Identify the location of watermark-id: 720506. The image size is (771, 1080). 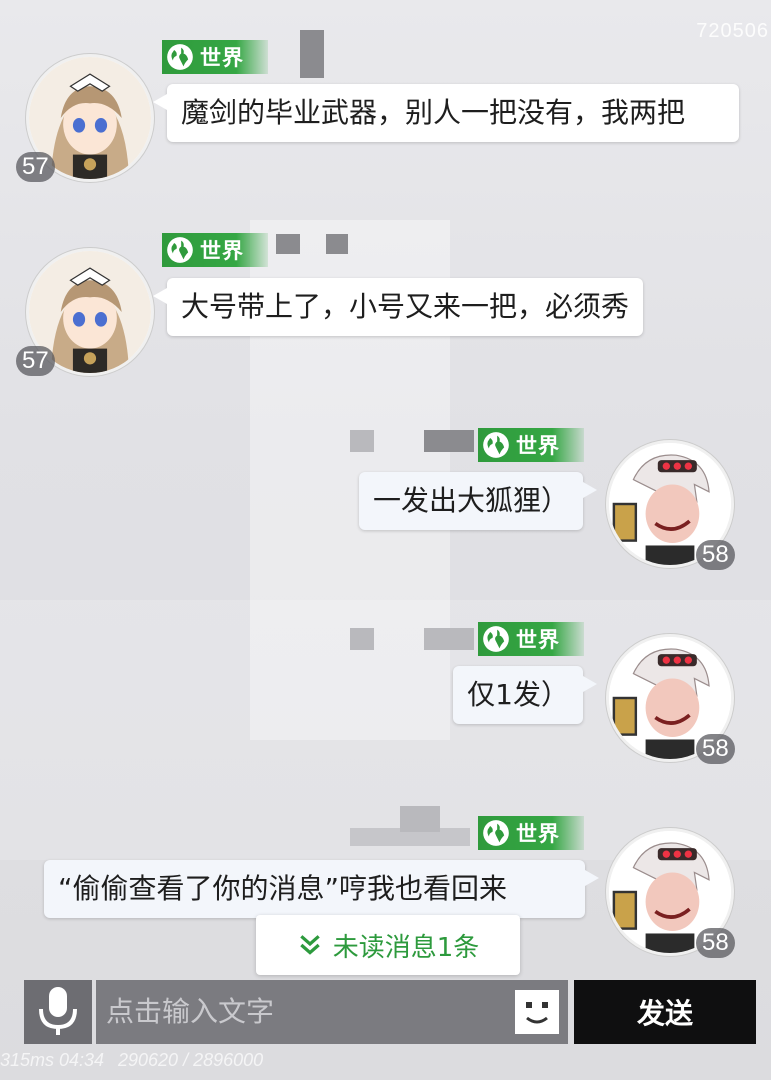
(732, 31).